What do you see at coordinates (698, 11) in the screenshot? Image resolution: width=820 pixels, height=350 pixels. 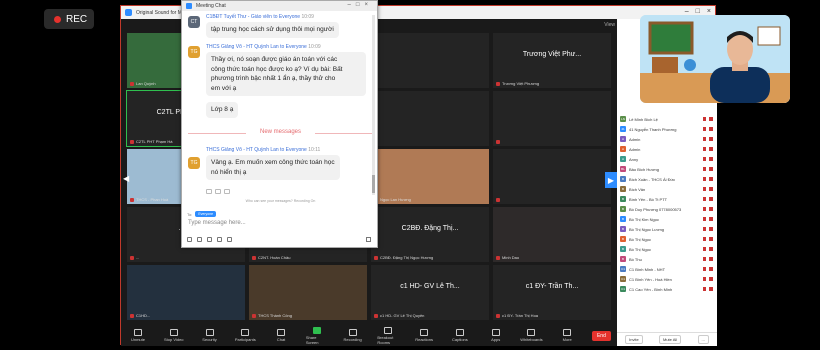 I see `maximize-icon: □` at bounding box center [698, 11].